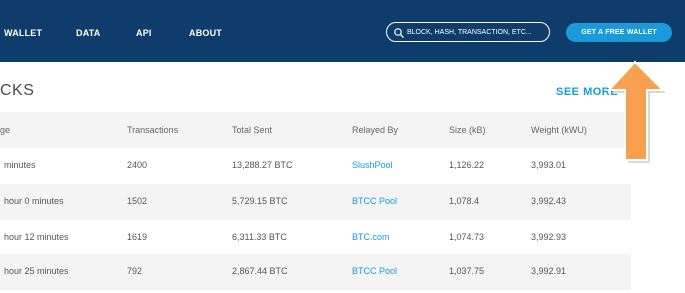 The width and height of the screenshot is (685, 293). I want to click on cell-total-sent: 2,867.44 BTC, so click(260, 271).